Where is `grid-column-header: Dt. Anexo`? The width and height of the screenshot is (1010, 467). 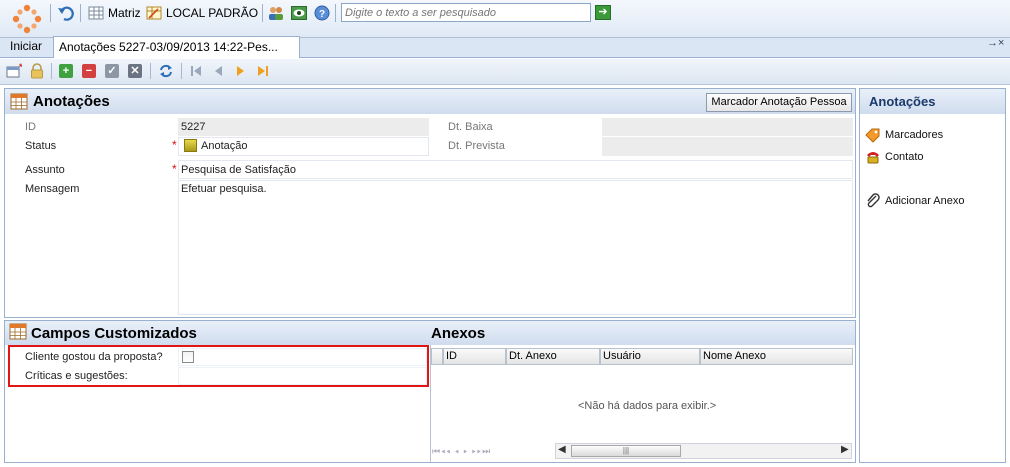
grid-column-header: Dt. Anexo is located at coordinates (553, 356).